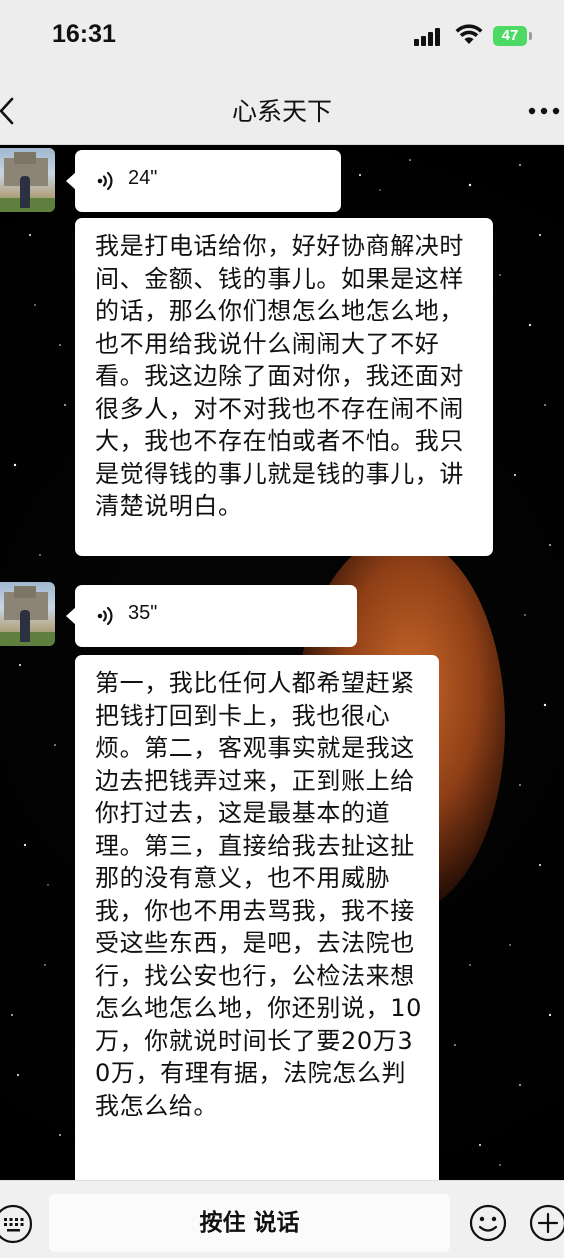 Image resolution: width=564 pixels, height=1258 pixels. I want to click on wifi-icon, so click(469, 34).